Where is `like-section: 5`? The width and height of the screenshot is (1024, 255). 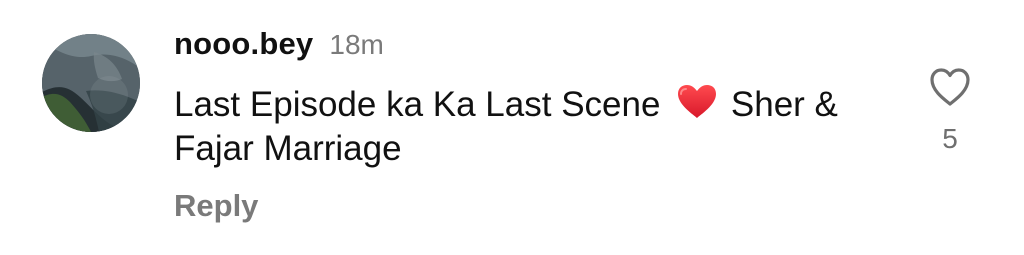
like-section: 5 is located at coordinates (950, 111).